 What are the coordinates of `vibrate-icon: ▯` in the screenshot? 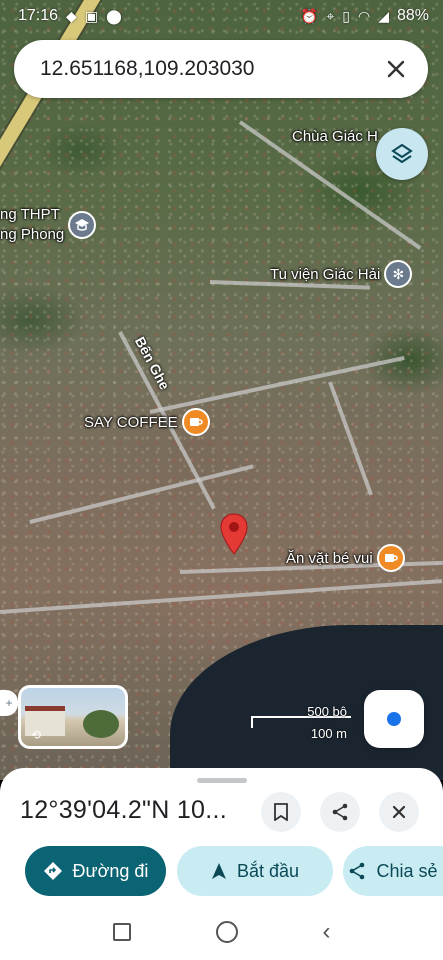 It's located at (346, 15).